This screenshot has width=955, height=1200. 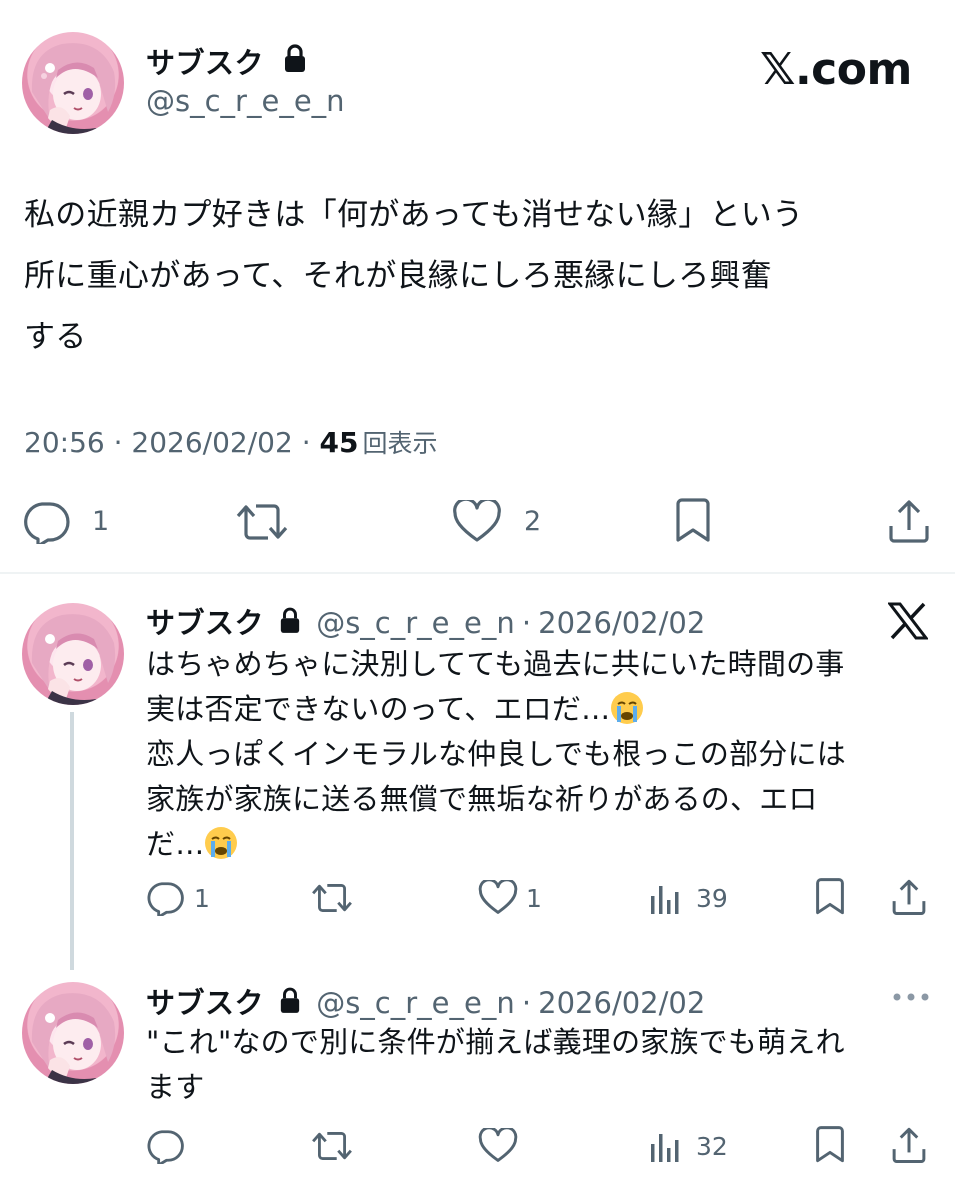 What do you see at coordinates (55, 337) in the screenshot?
I see `tweet-text-line: する` at bounding box center [55, 337].